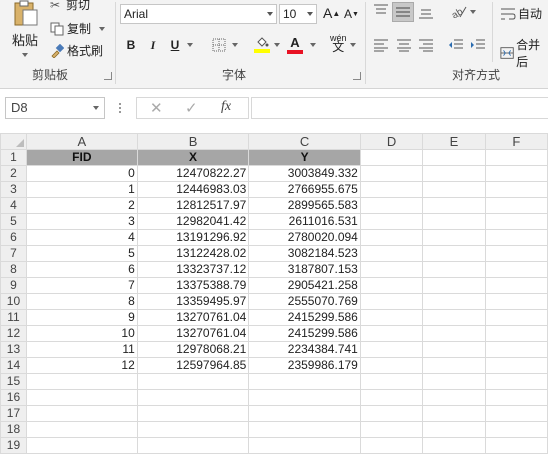  I want to click on align-right-icon, so click(426, 45).